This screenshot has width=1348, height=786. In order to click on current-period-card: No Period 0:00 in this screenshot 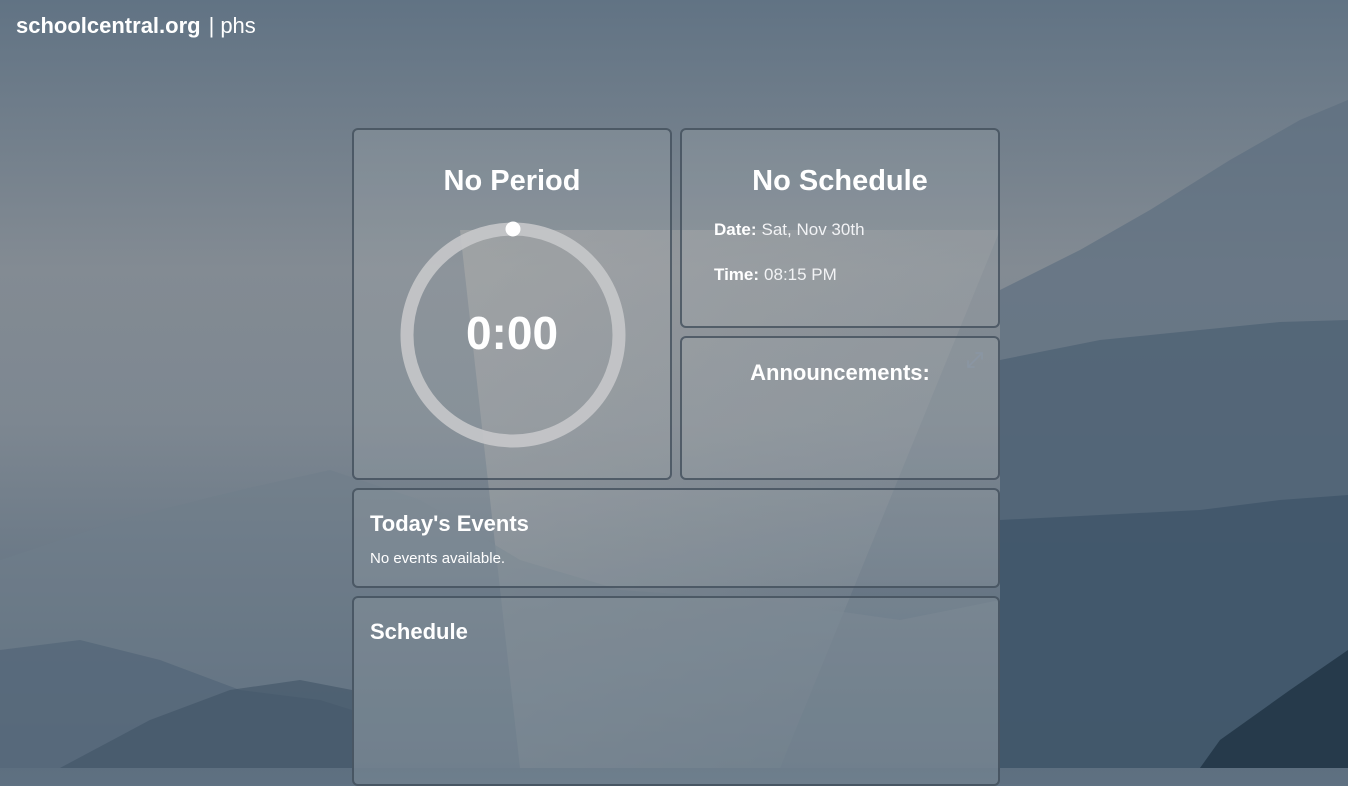, I will do `click(512, 304)`.